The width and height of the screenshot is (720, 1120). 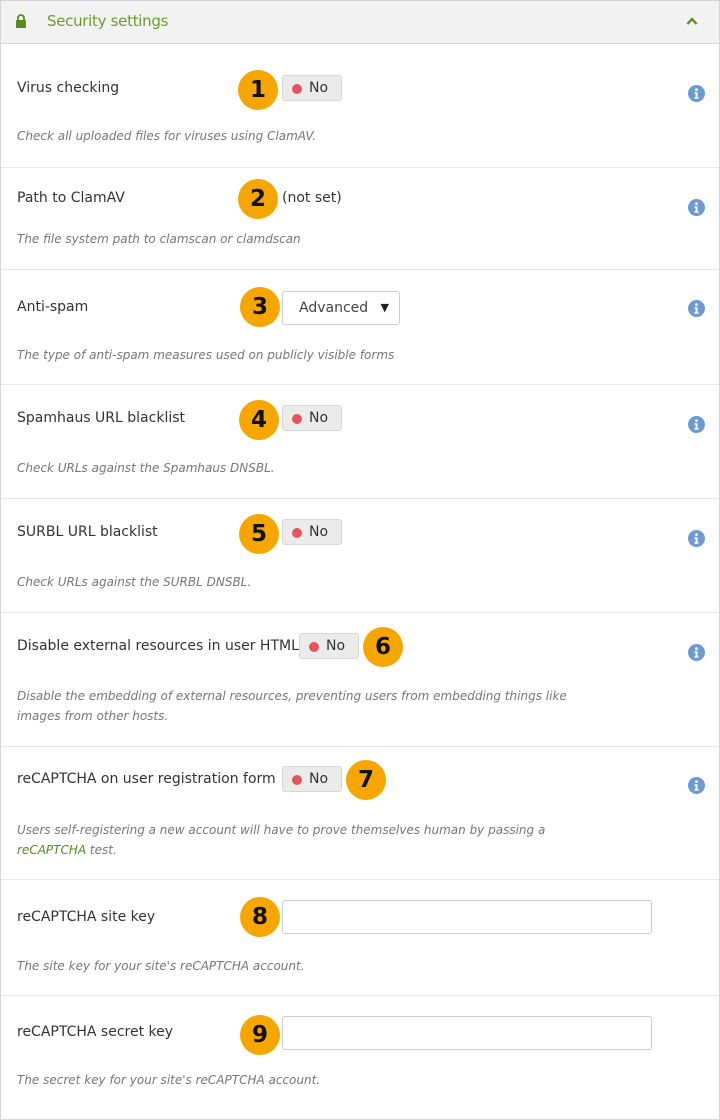 I want to click on dropdown-arrow-icon: ▼, so click(x=384, y=307).